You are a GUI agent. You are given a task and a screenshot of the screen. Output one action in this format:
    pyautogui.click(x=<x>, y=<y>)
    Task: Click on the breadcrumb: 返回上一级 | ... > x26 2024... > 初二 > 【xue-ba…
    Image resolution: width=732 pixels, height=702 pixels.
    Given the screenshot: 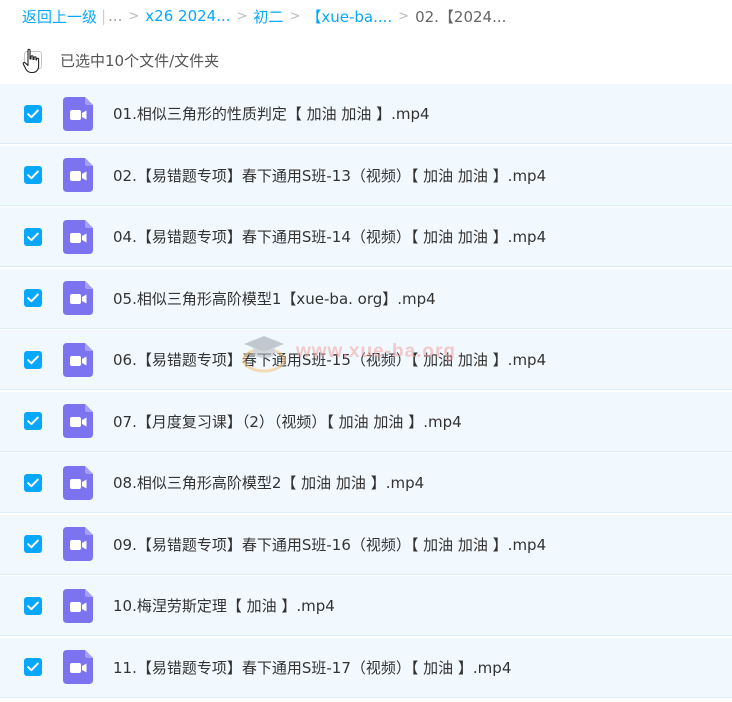 What is the action you would take?
    pyautogui.click(x=264, y=16)
    